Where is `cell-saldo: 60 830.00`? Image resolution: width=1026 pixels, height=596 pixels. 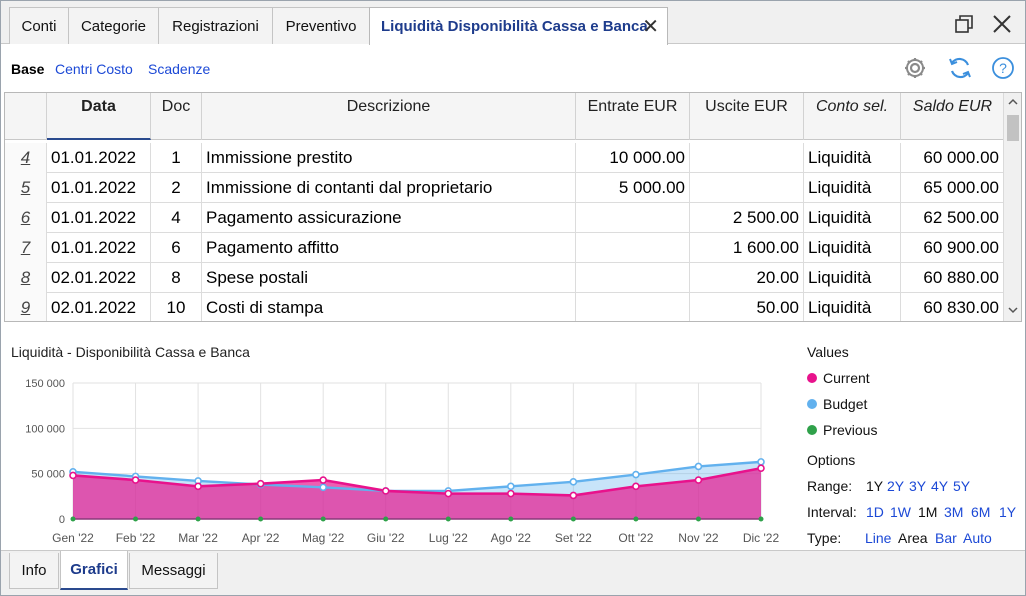 cell-saldo: 60 830.00 is located at coordinates (952, 307).